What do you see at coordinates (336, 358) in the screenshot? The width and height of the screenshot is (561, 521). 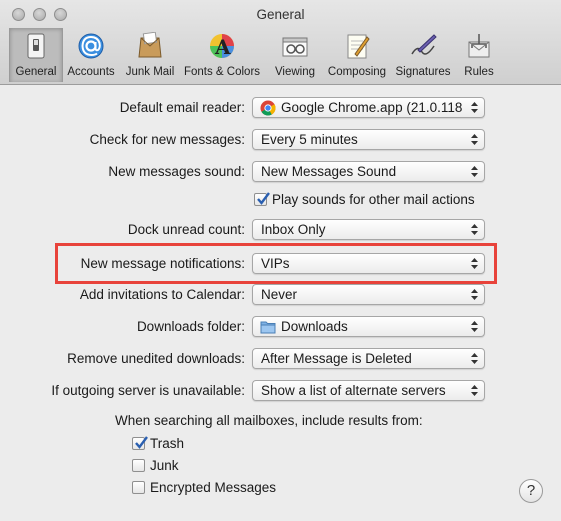 I see `remove-downloads-value: After Message is Deleted` at bounding box center [336, 358].